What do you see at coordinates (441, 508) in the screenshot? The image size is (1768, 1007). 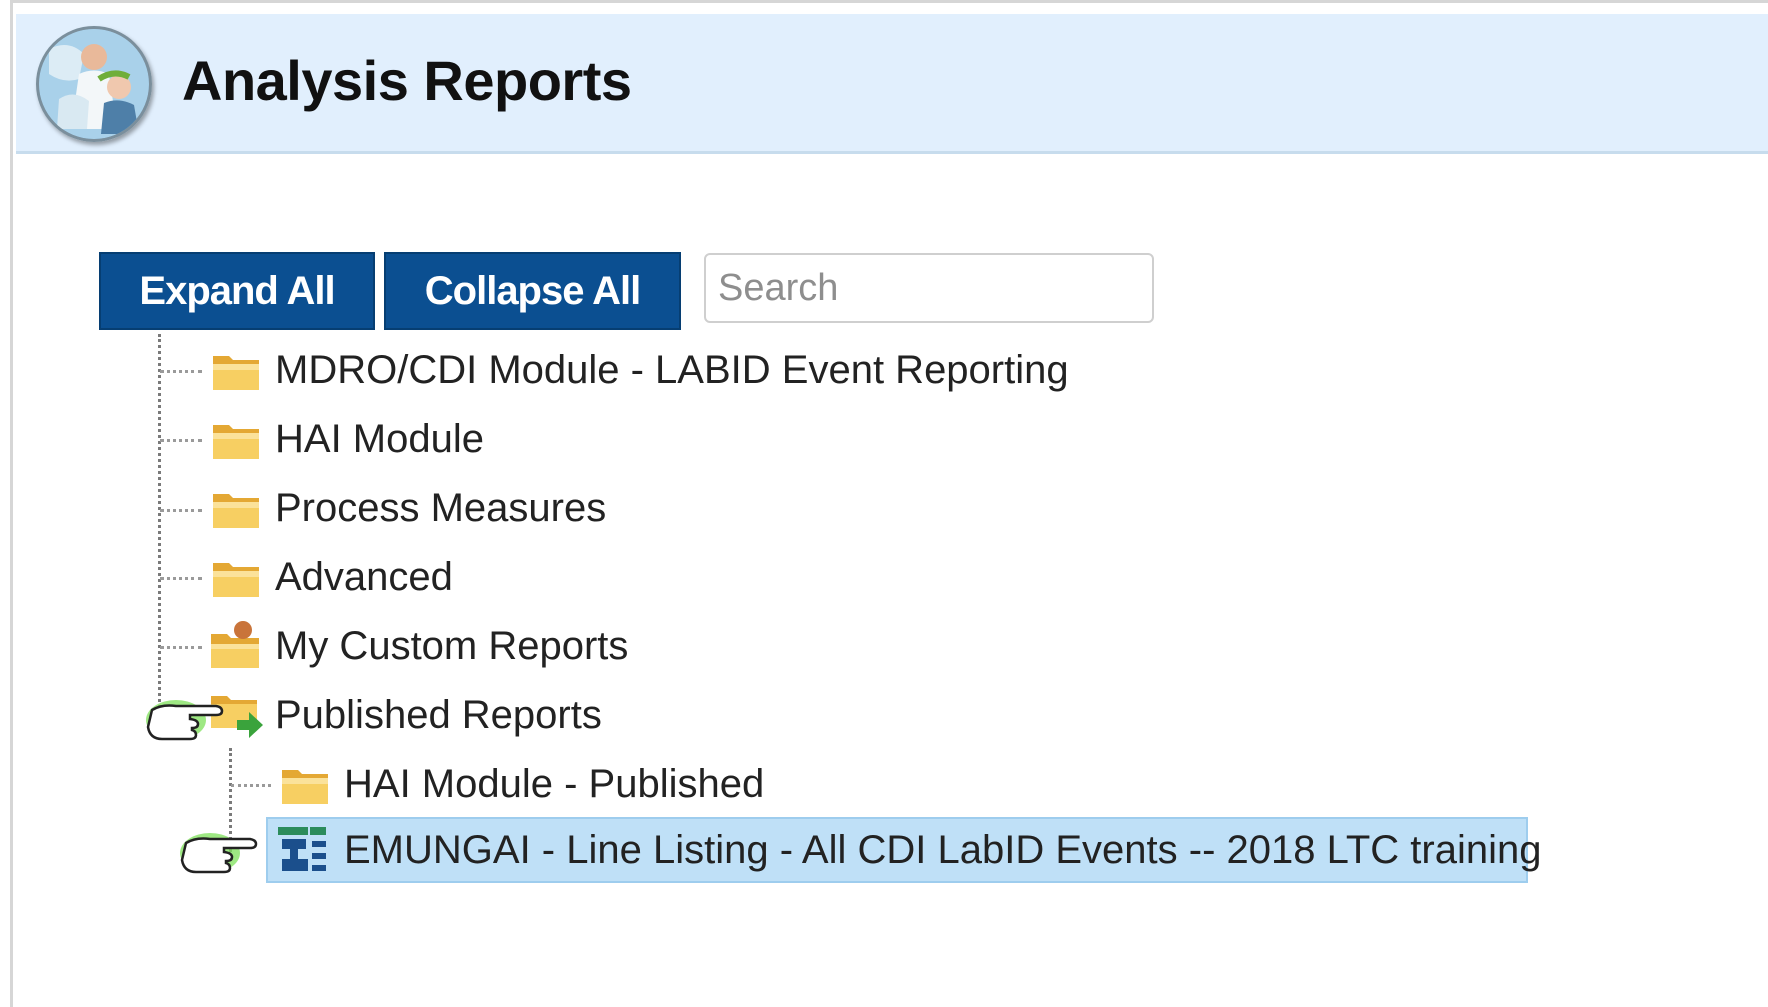 I see `tree-item-label: Process Measures` at bounding box center [441, 508].